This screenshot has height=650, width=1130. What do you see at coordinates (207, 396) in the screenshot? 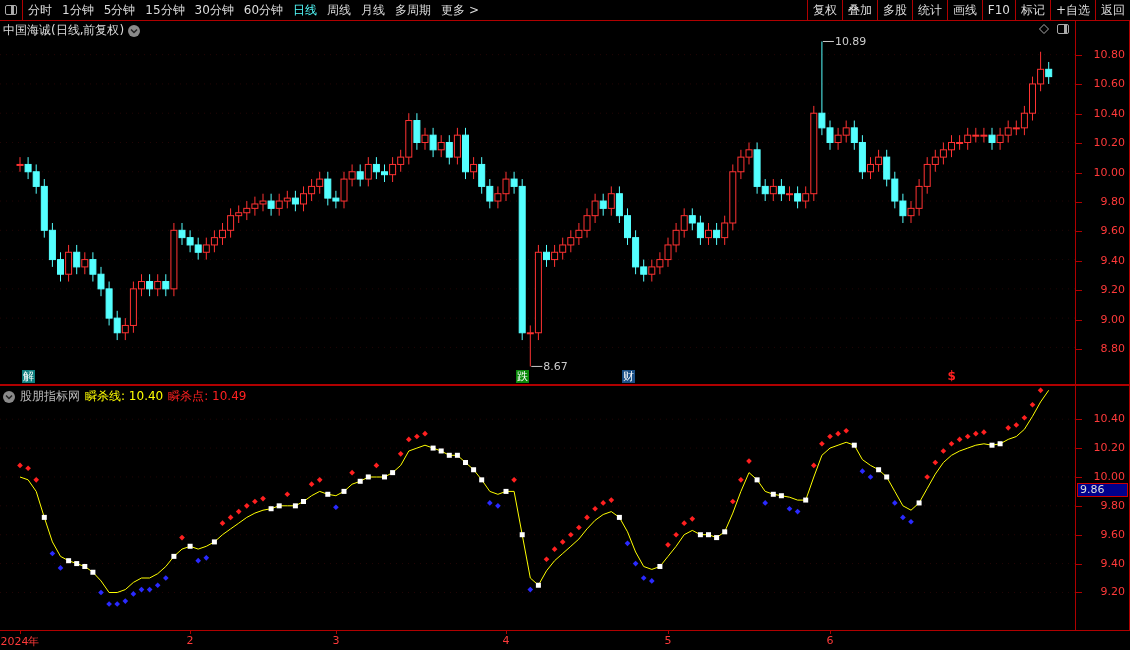
I see `legend-value: 瞬杀点: 10.49` at bounding box center [207, 396].